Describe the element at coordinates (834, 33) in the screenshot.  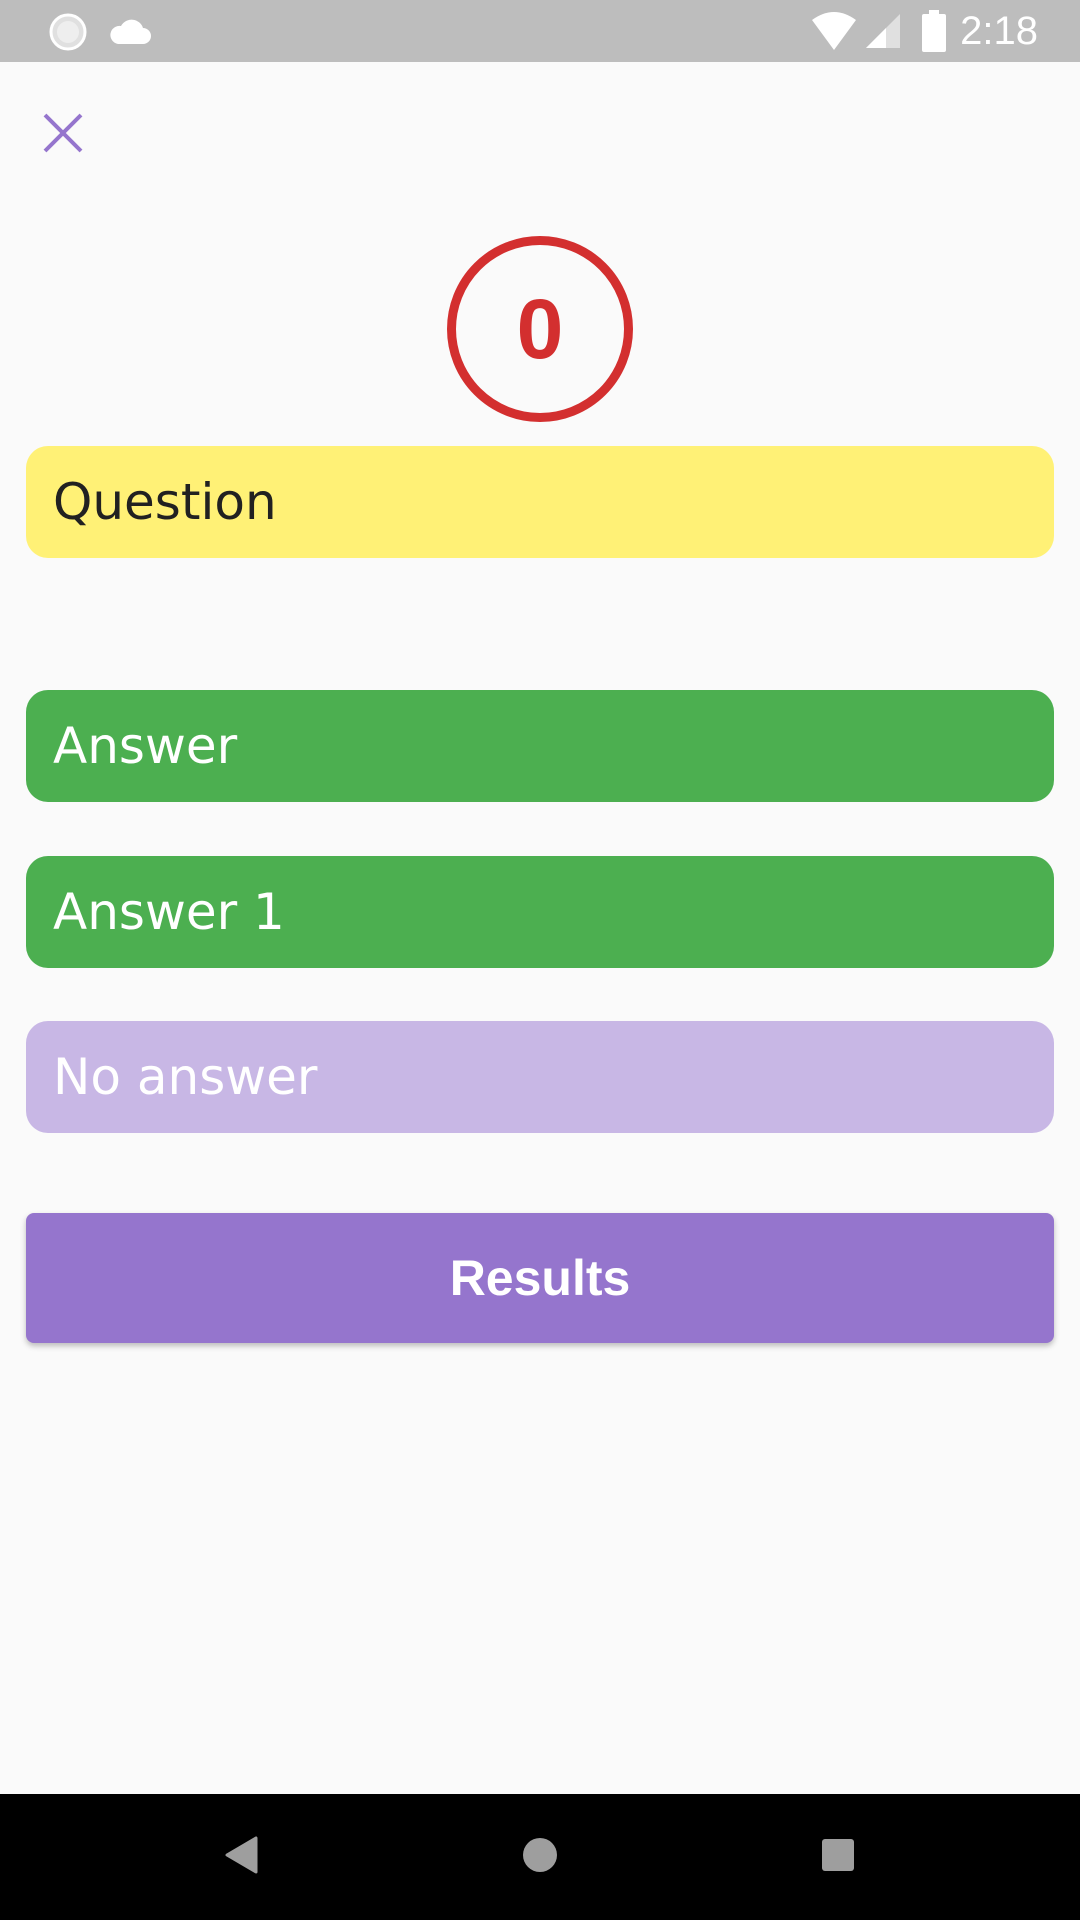
I see `wifi-icon` at that location.